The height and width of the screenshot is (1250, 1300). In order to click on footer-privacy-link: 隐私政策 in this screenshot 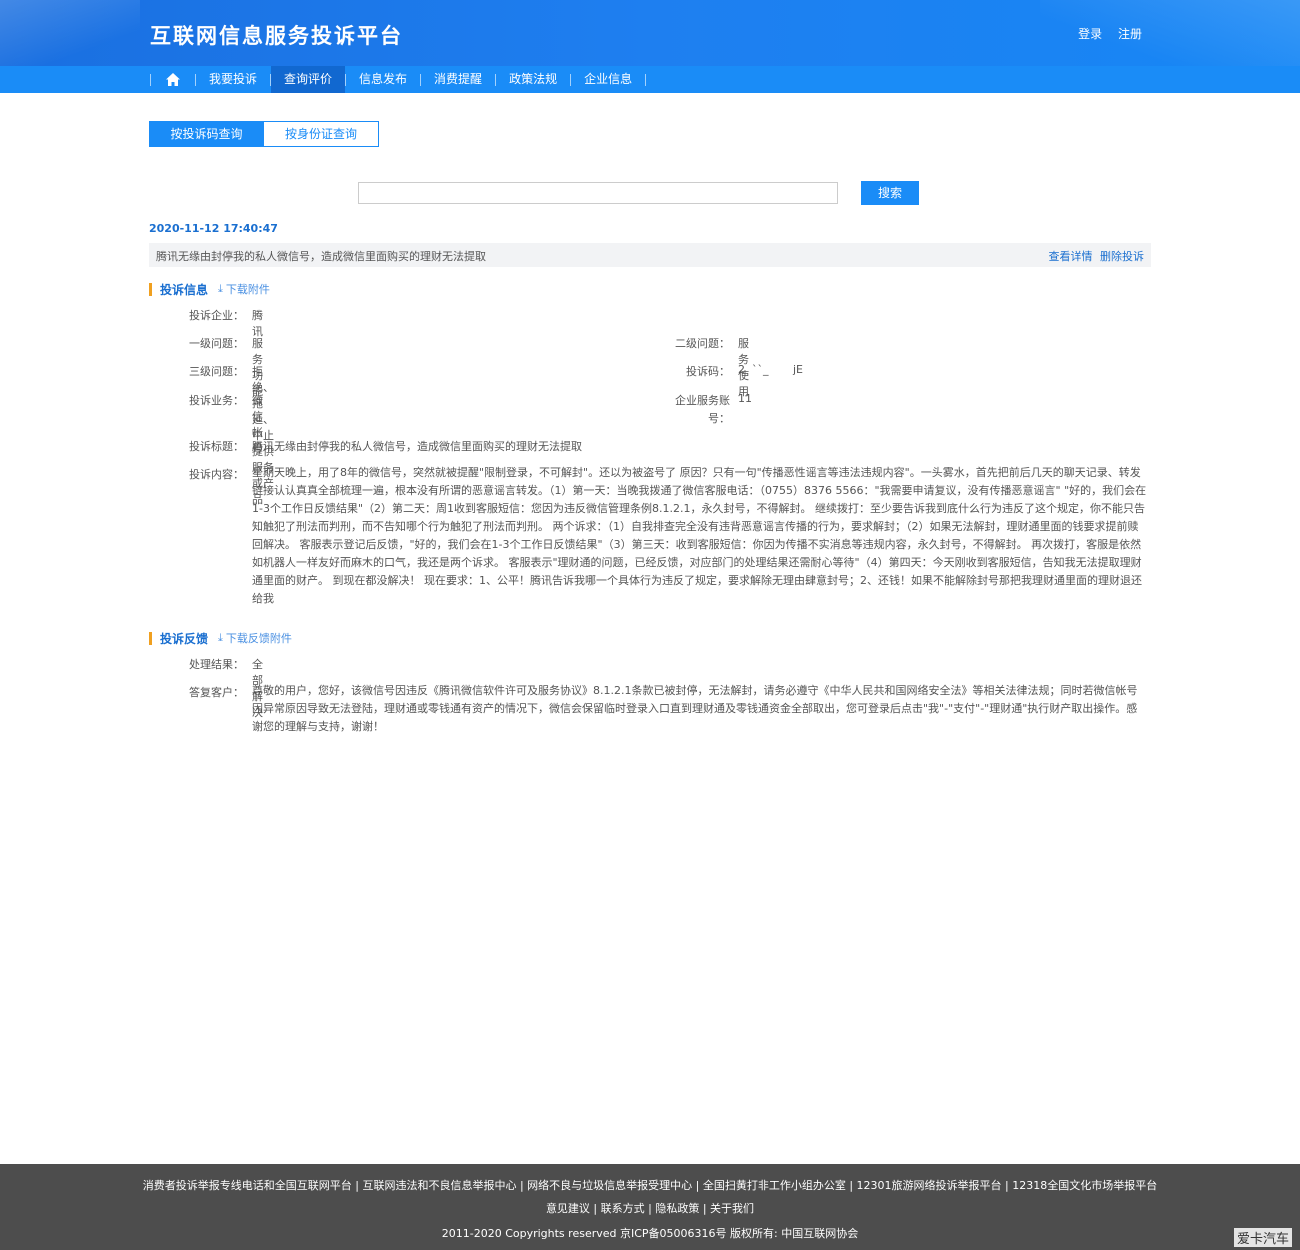, I will do `click(677, 1208)`.